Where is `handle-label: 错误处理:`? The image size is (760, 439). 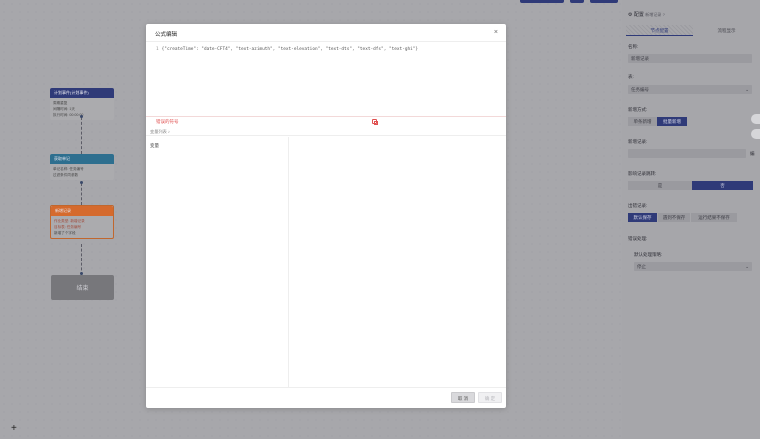
handle-label: 错误处理: is located at coordinates (638, 238).